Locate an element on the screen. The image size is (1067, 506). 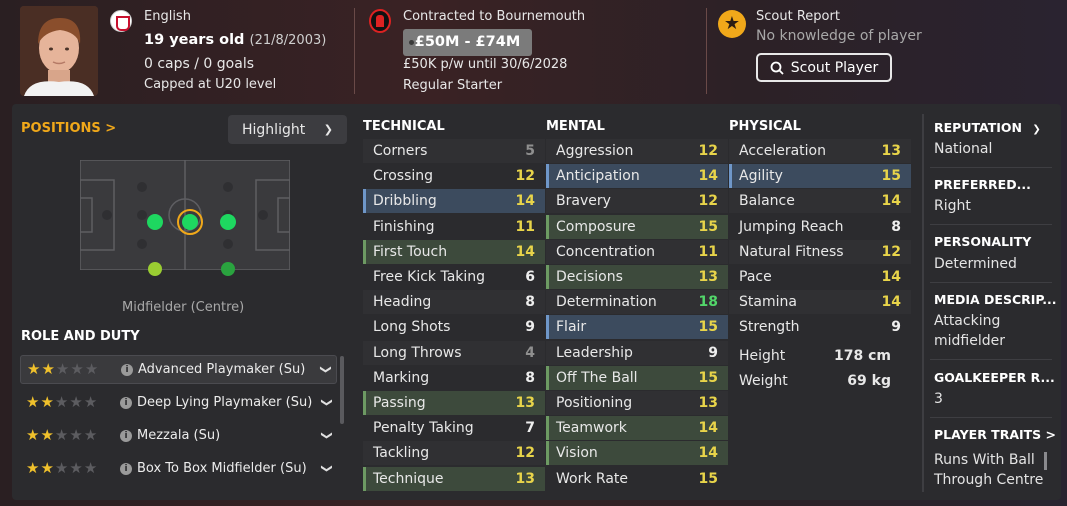
position-label: Midfielder (Centre) is located at coordinates (183, 307).